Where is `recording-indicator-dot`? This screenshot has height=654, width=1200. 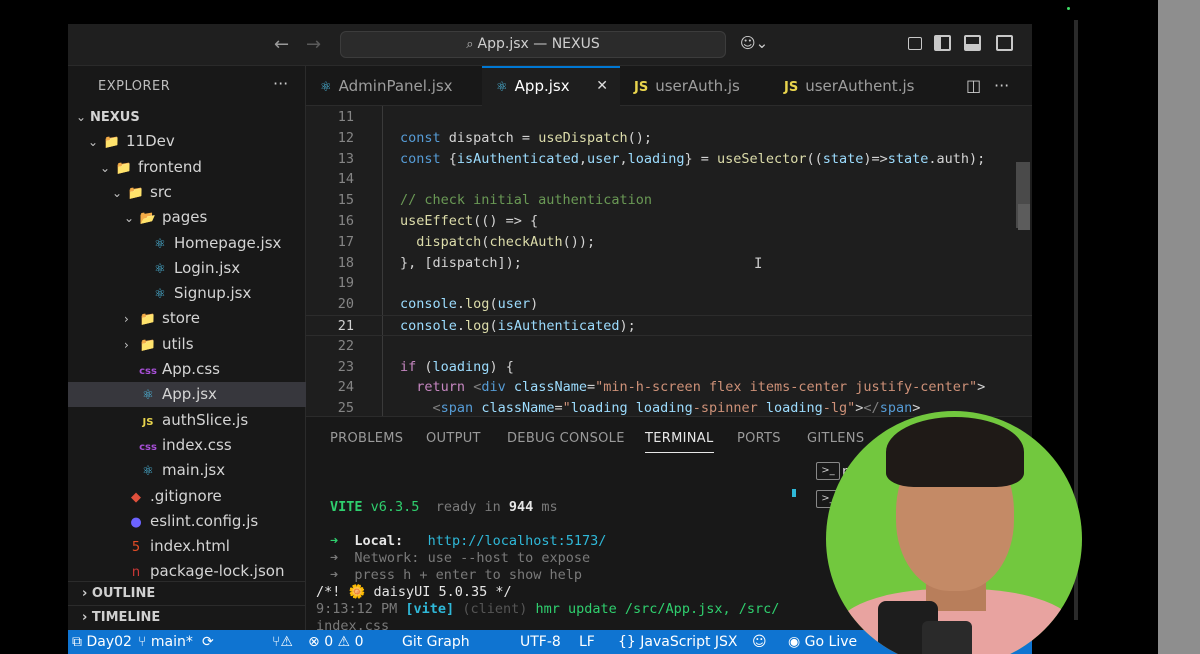
recording-indicator-dot is located at coordinates (1068, 8).